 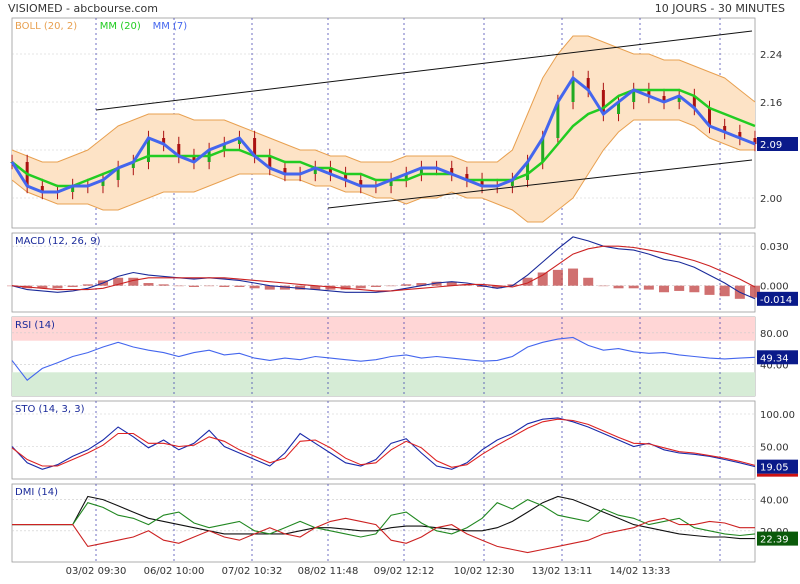 I want to click on y-tick-label: 50.00, so click(x=774, y=448).